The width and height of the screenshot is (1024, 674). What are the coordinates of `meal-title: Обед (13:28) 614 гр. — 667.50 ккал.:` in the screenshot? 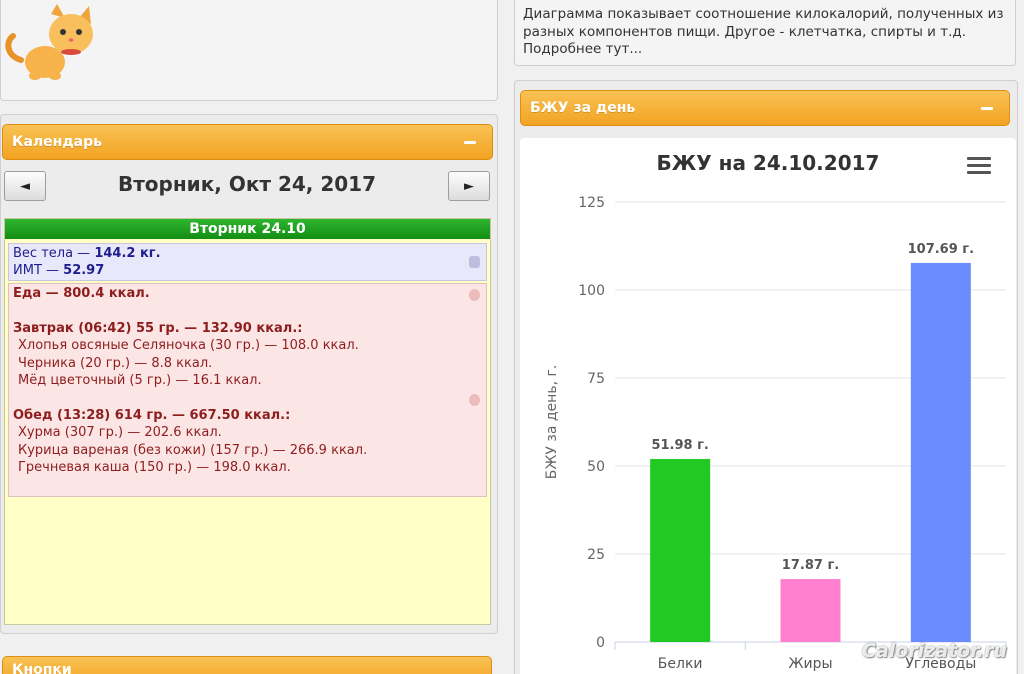 It's located at (152, 415).